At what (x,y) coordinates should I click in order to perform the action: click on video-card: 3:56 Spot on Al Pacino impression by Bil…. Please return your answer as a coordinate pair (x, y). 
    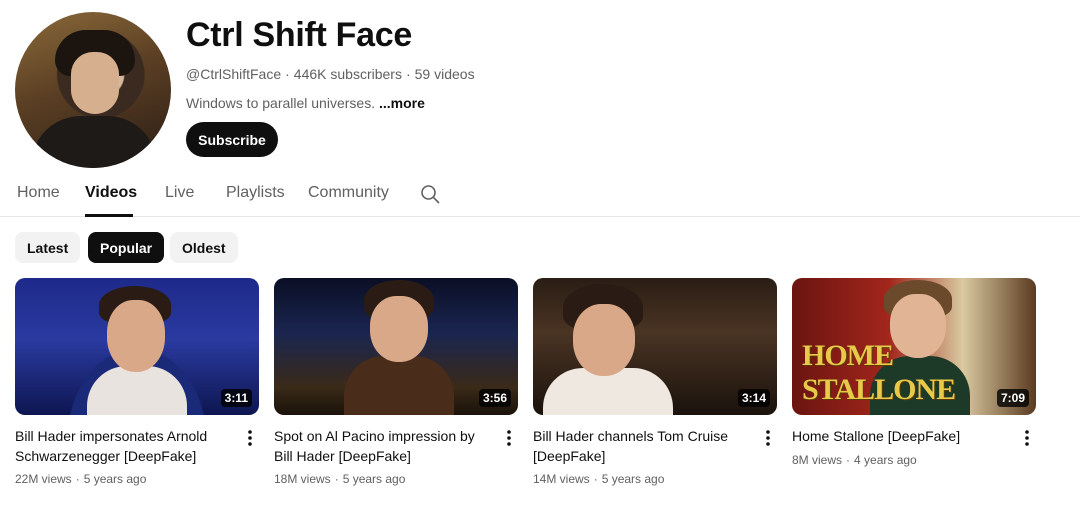
    Looking at the image, I should click on (396, 382).